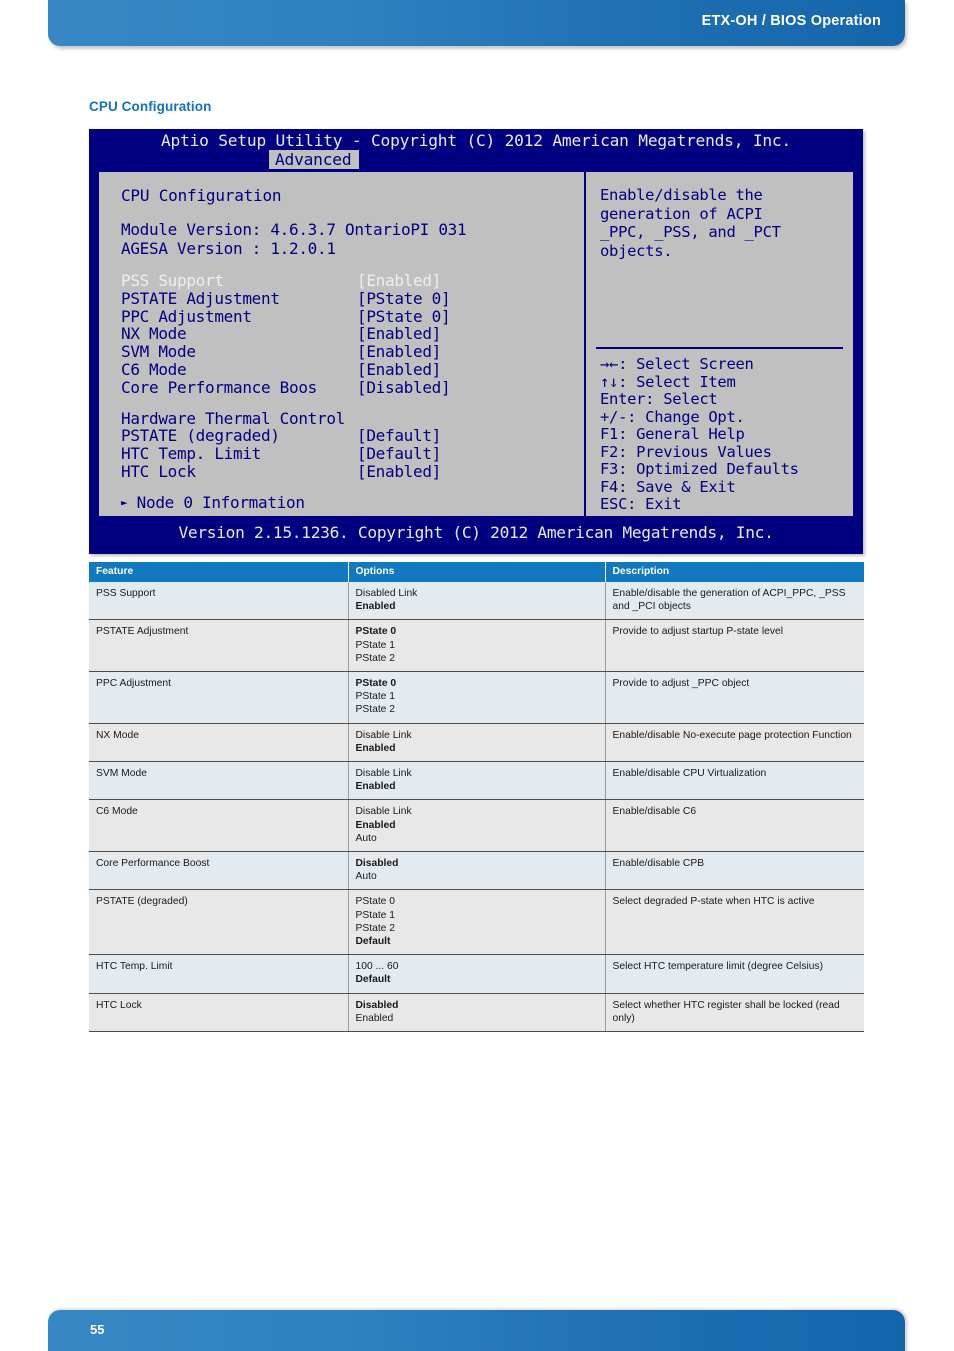 Image resolution: width=954 pixels, height=1351 pixels. Describe the element at coordinates (186, 316) in the screenshot. I see `bios-option-label: PPC Adjustment` at that location.